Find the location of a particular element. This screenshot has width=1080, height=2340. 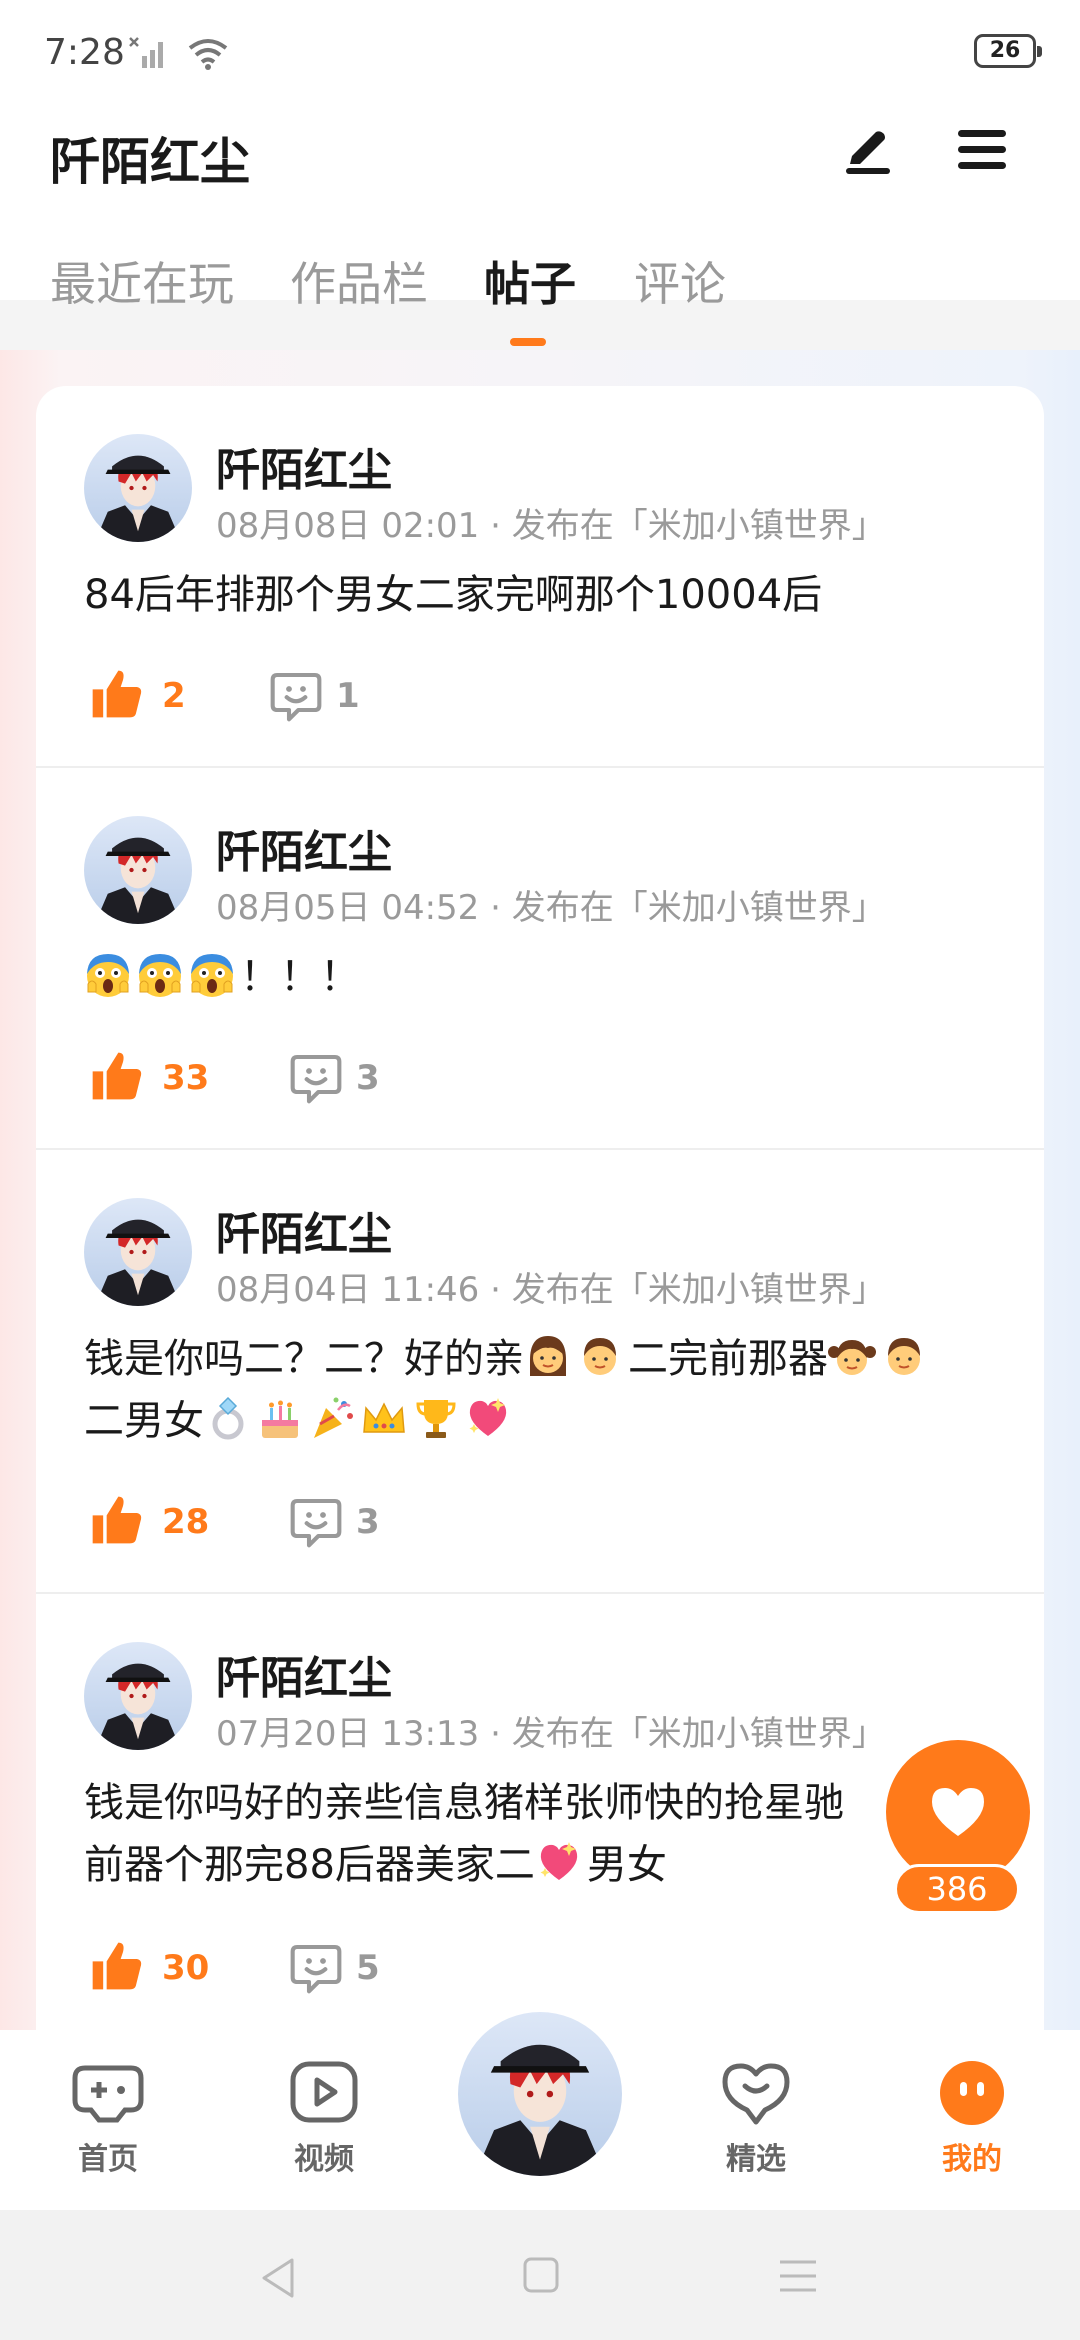

boy-emoji is located at coordinates (904, 1356).